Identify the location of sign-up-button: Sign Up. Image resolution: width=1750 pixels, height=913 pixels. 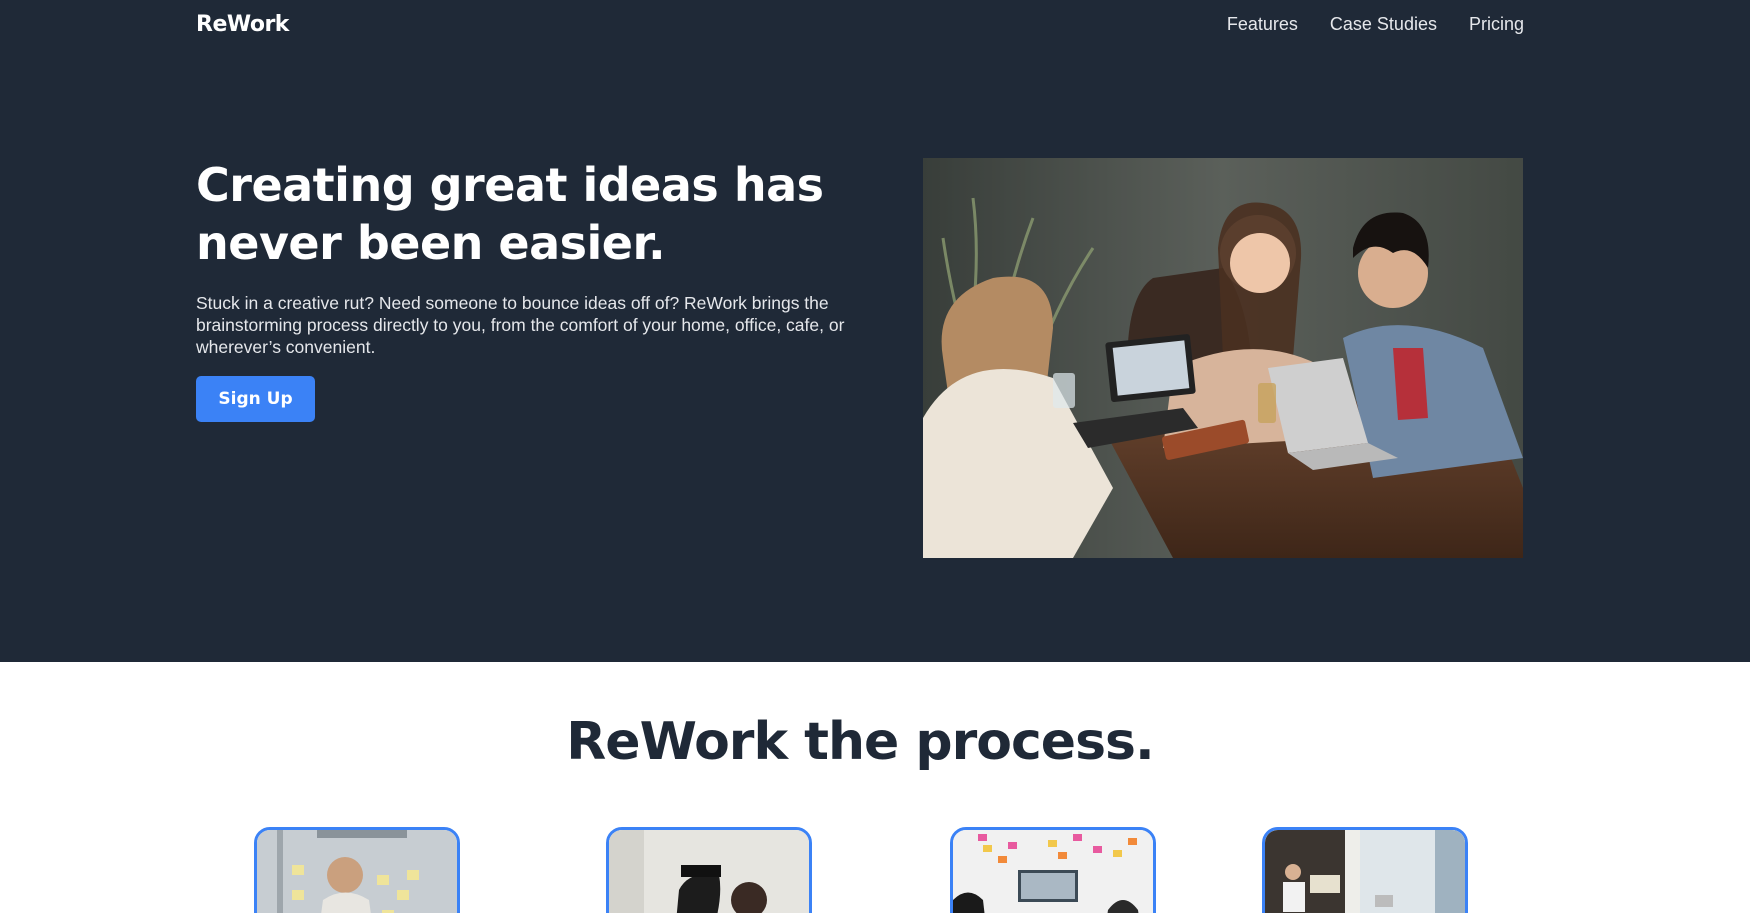
(255, 399).